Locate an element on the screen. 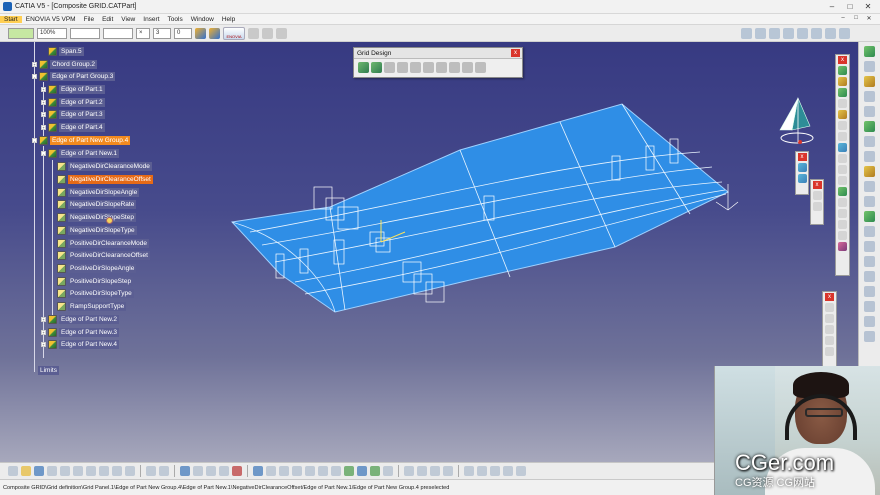  option-icon is located at coordinates (817, 206).